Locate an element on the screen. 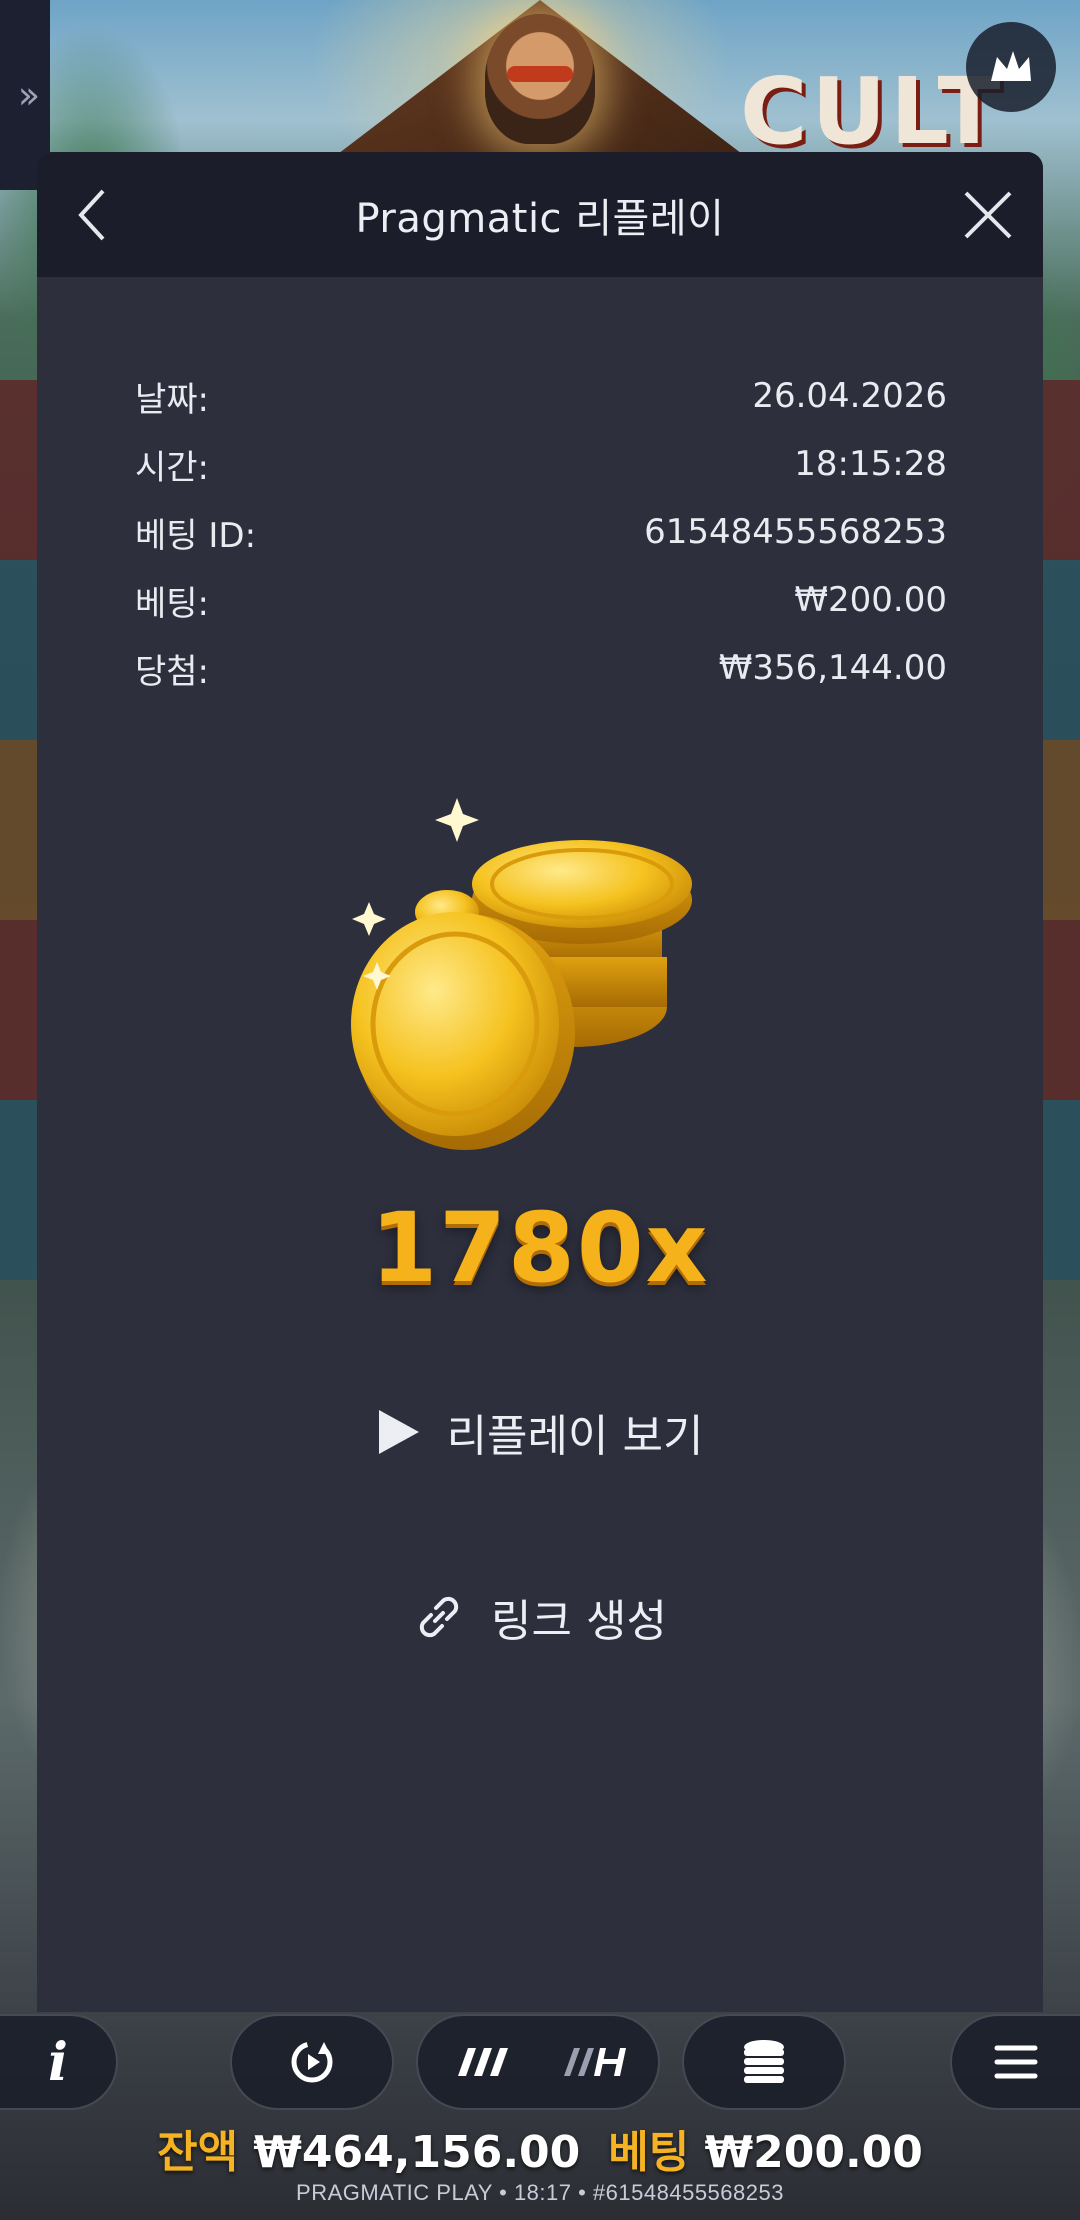 The width and height of the screenshot is (1080, 2220). detail-label: 날짜: is located at coordinates (172, 399).